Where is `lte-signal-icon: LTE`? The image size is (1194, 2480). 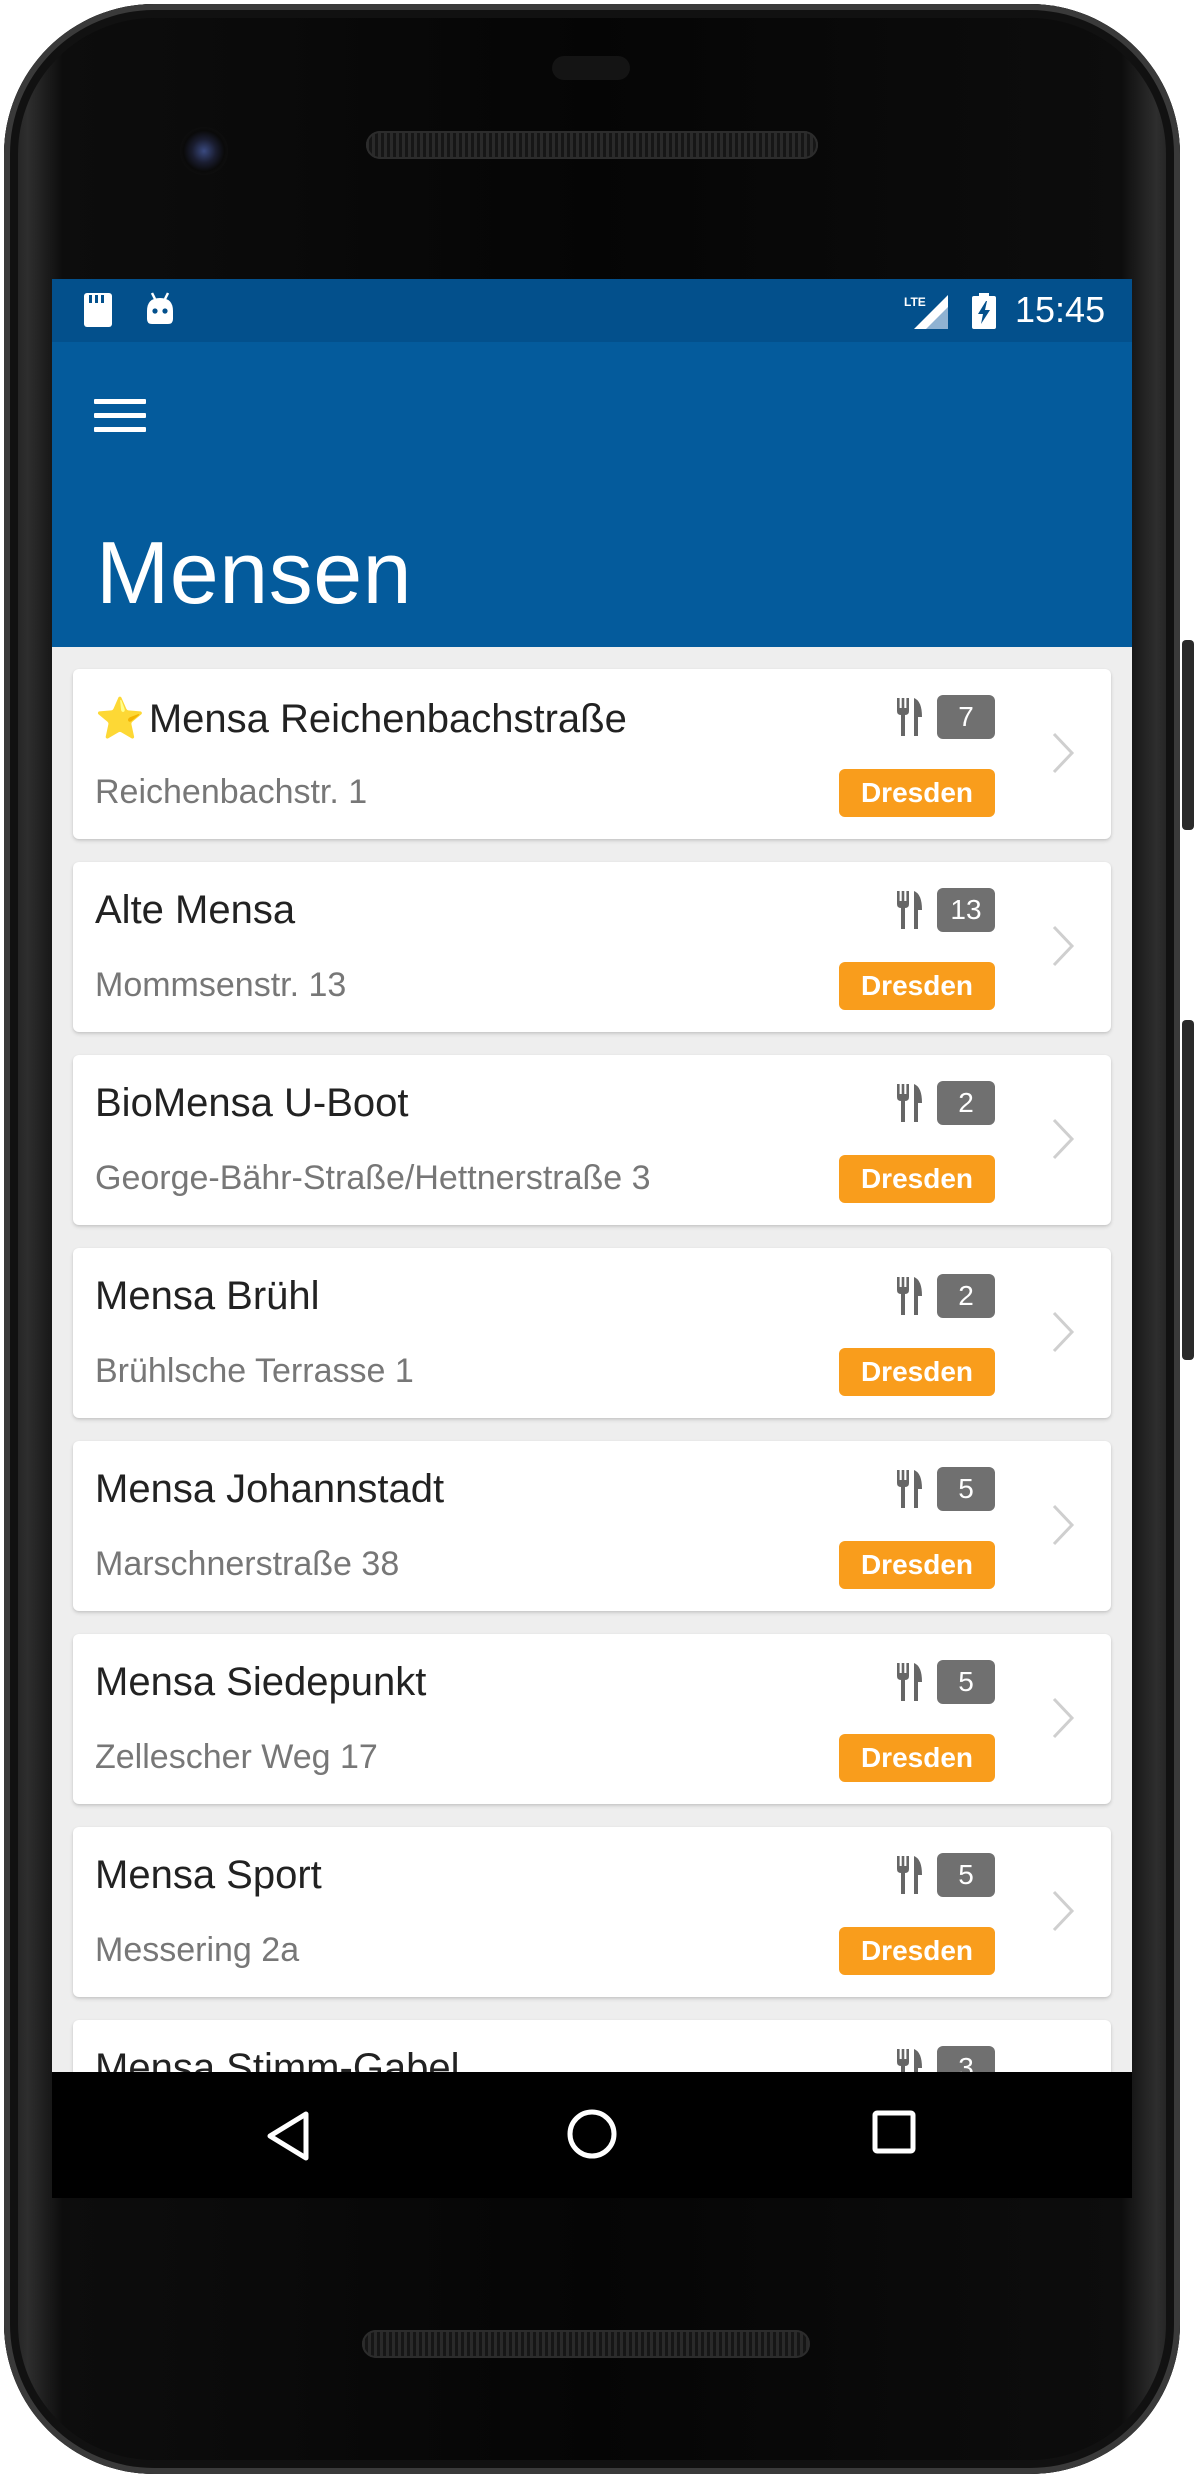 lte-signal-icon: LTE is located at coordinates (926, 312).